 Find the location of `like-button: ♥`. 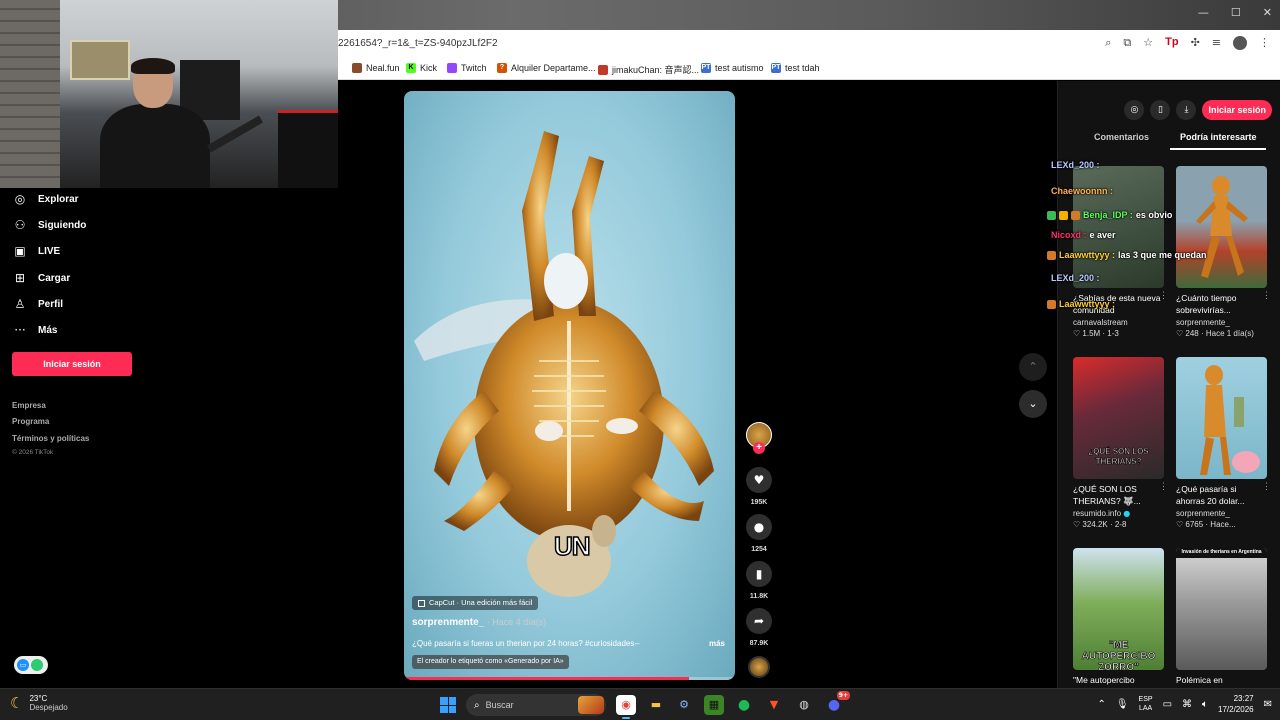

like-button: ♥ is located at coordinates (759, 480).